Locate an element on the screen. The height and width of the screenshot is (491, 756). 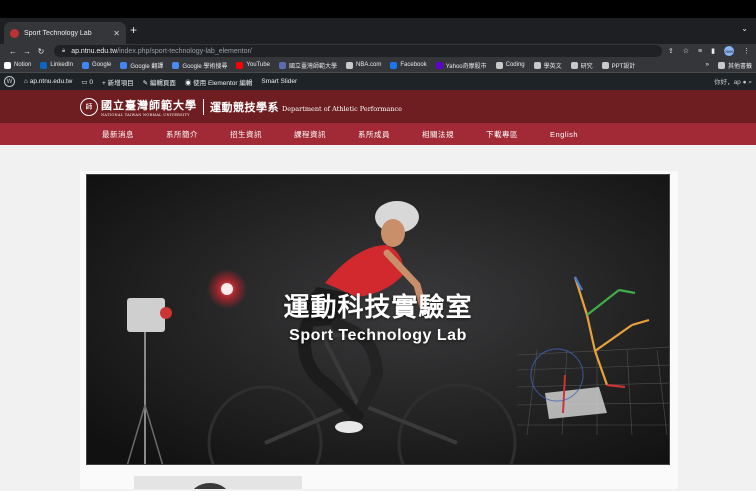
bookmark-item: Google is located at coordinates (97, 65).